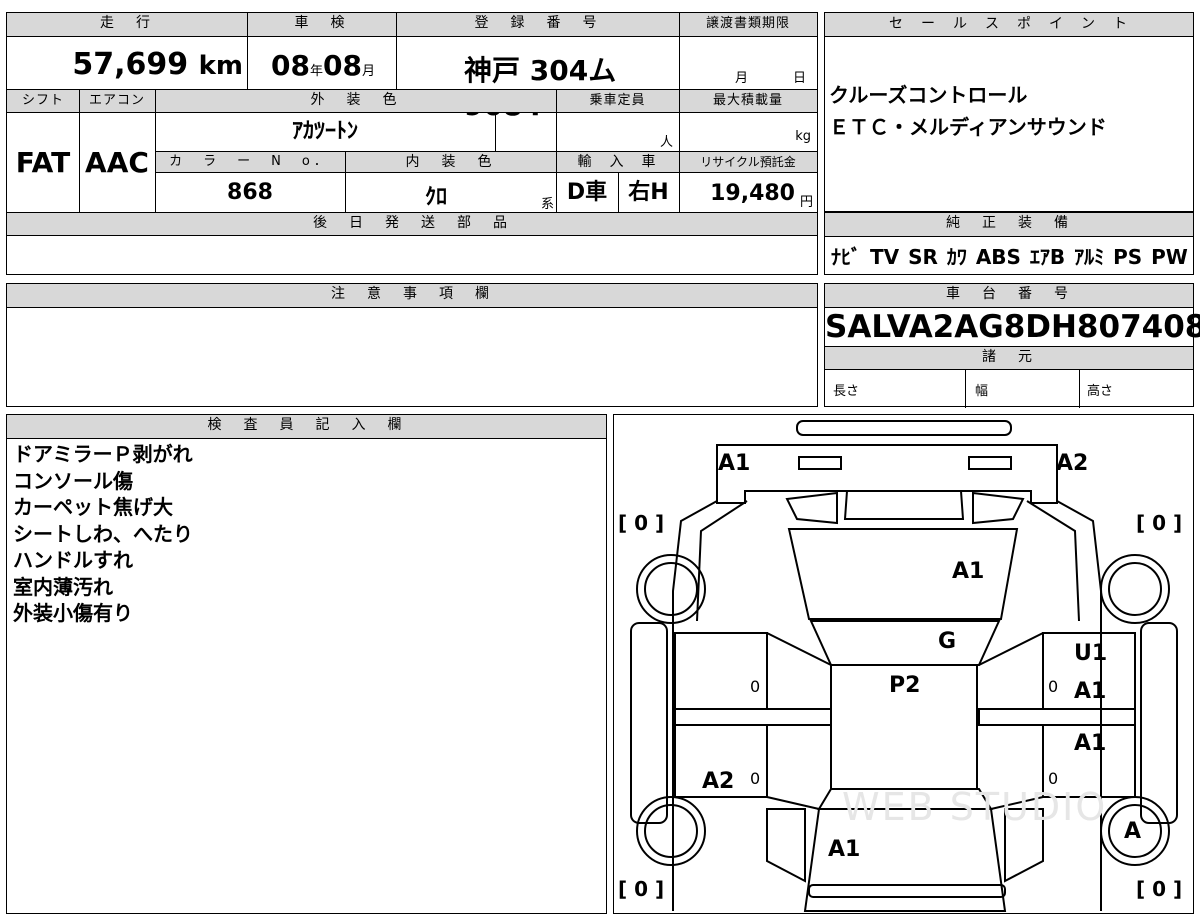  I want to click on mark-hood: A1, so click(968, 571).